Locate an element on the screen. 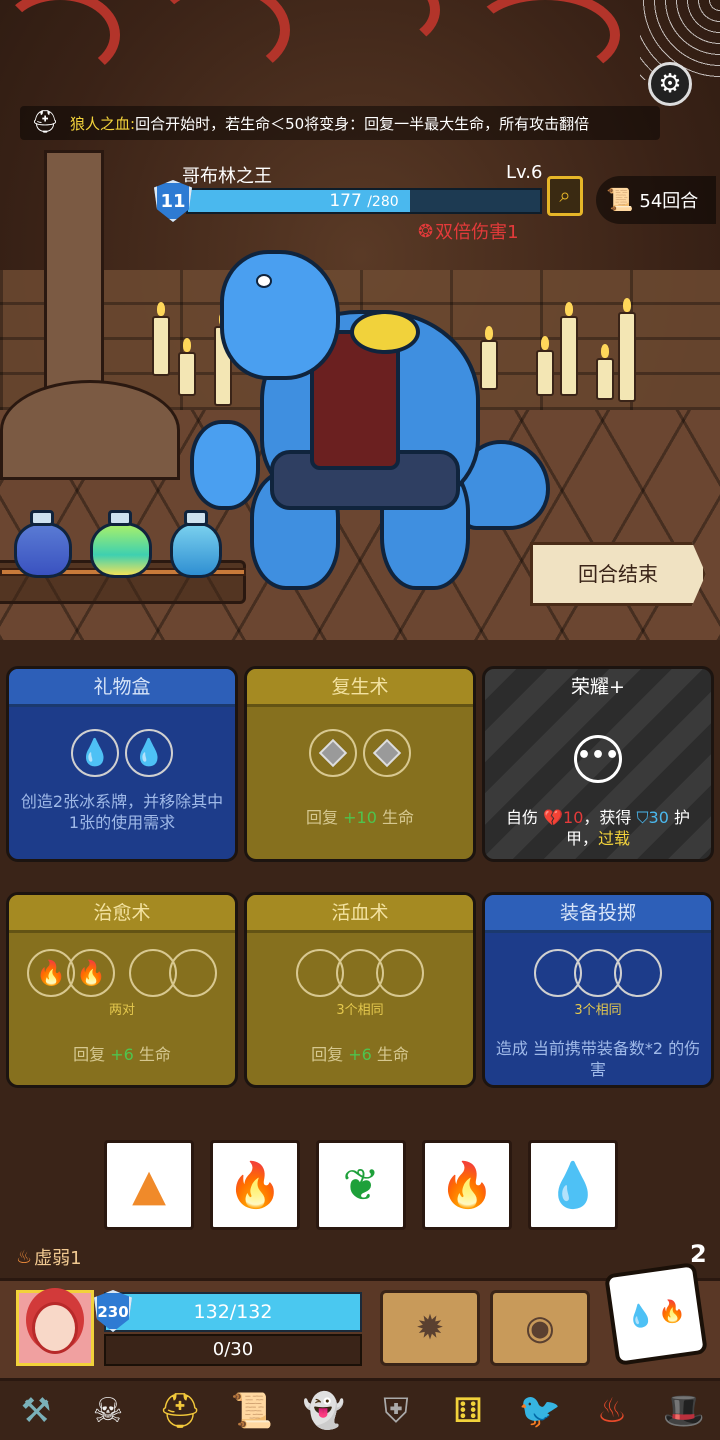 Image resolution: width=720 pixels, height=1440 pixels. die-leaf: ❦ is located at coordinates (361, 1185).